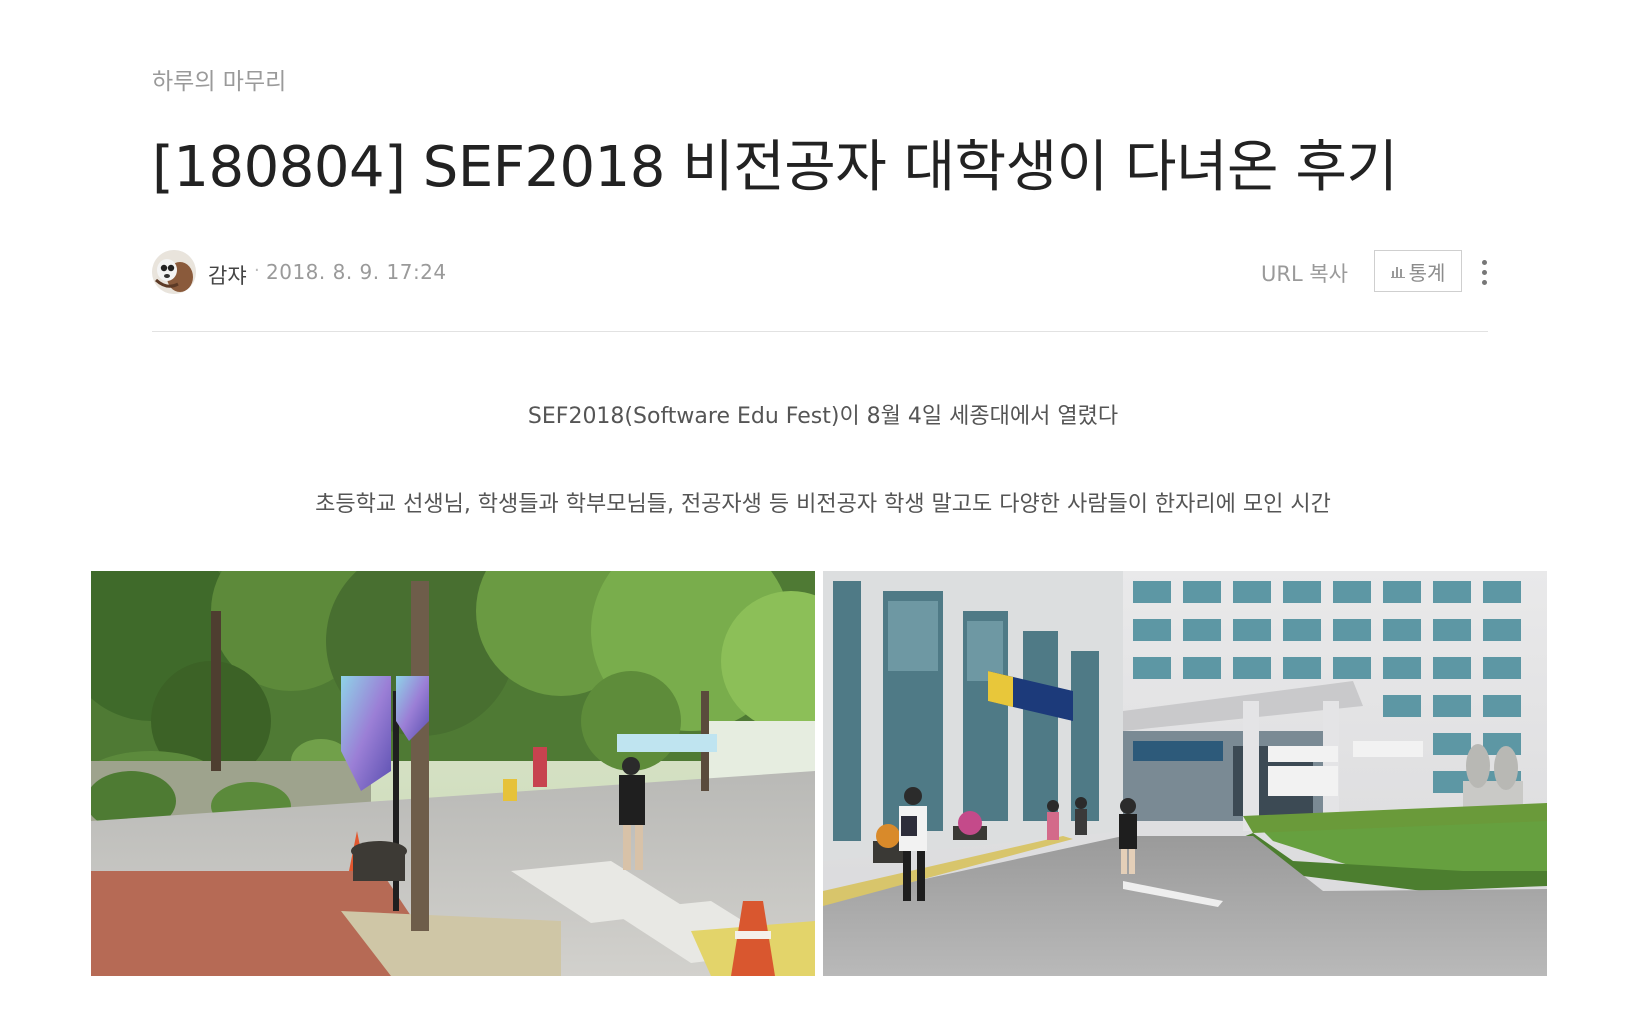 The height and width of the screenshot is (1016, 1646). Describe the element at coordinates (1304, 273) in the screenshot. I see `url-copy-button: URL 복사` at that location.